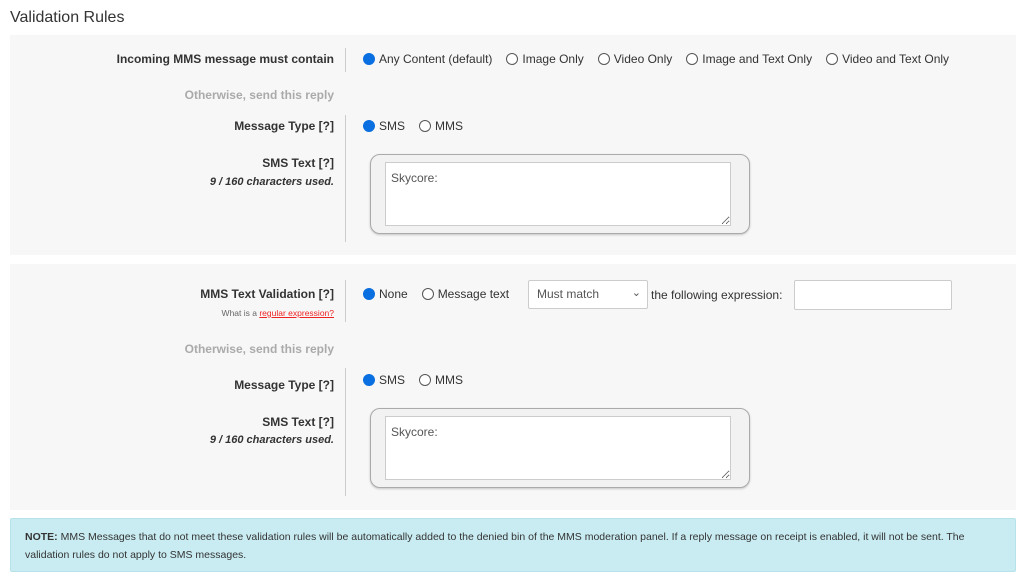 The width and height of the screenshot is (1024, 578). I want to click on validation-radio-group: None Message text, so click(443, 294).